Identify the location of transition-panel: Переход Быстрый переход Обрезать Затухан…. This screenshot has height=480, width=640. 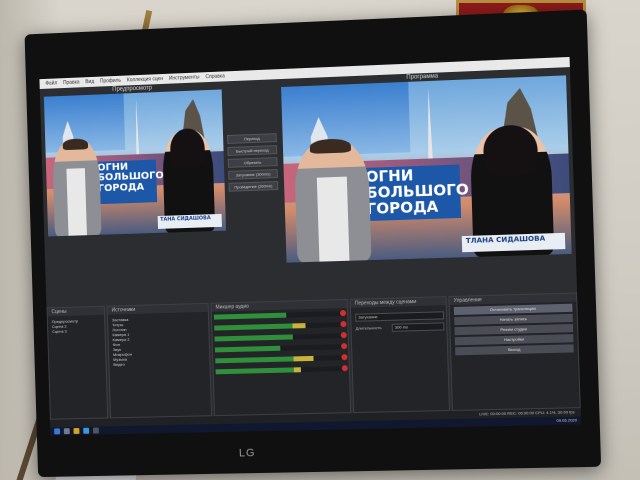
(253, 164).